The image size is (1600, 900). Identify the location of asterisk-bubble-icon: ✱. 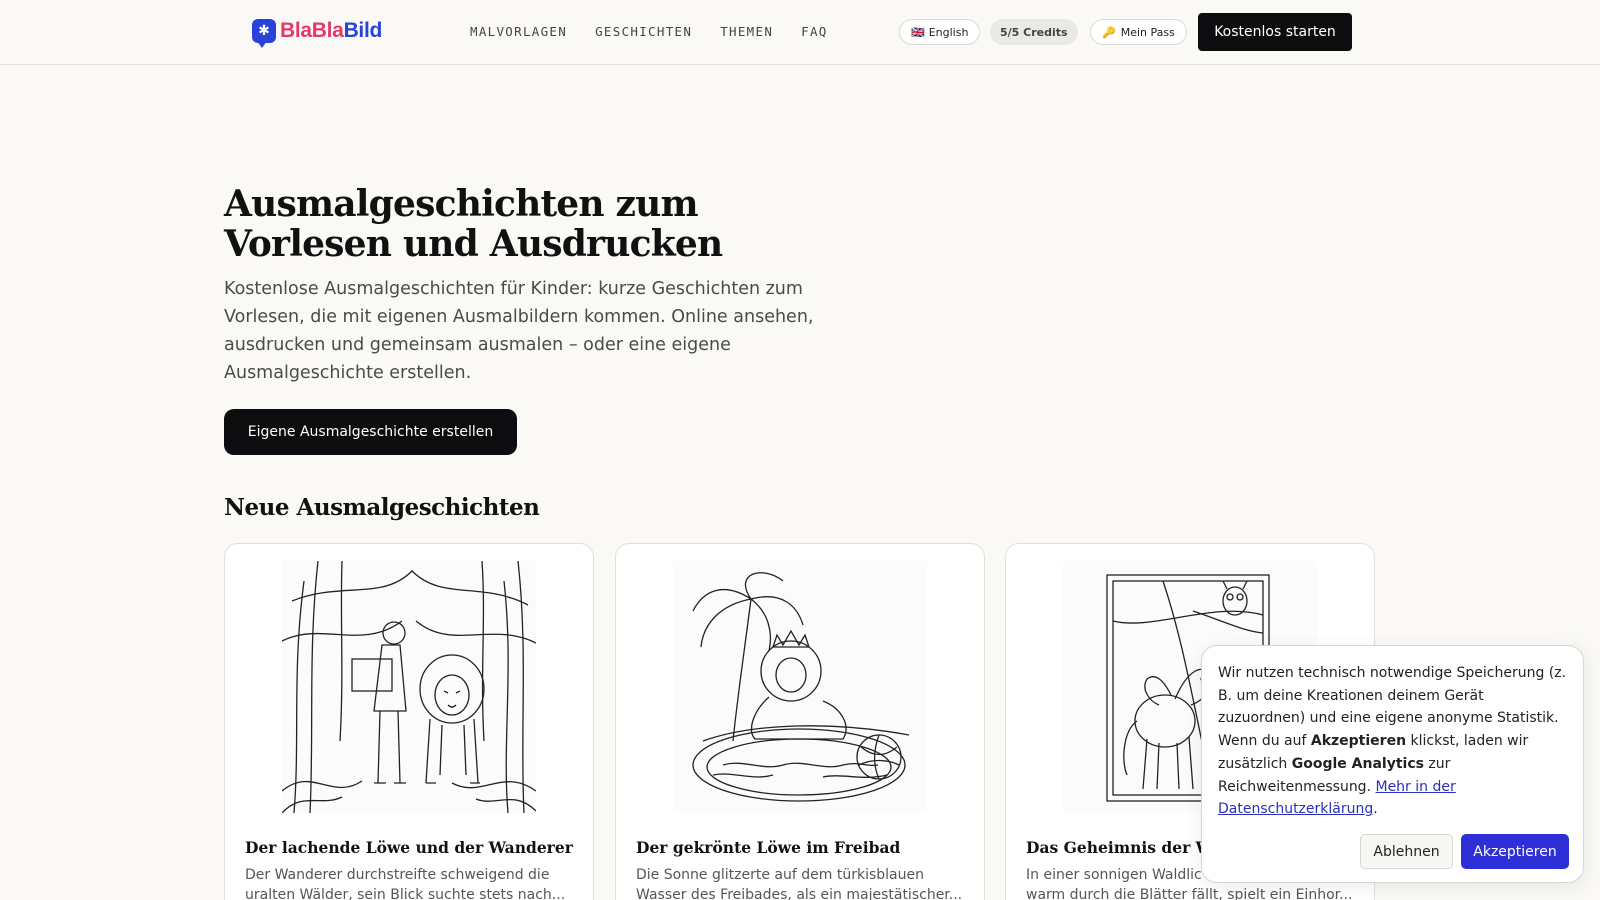
(264, 33).